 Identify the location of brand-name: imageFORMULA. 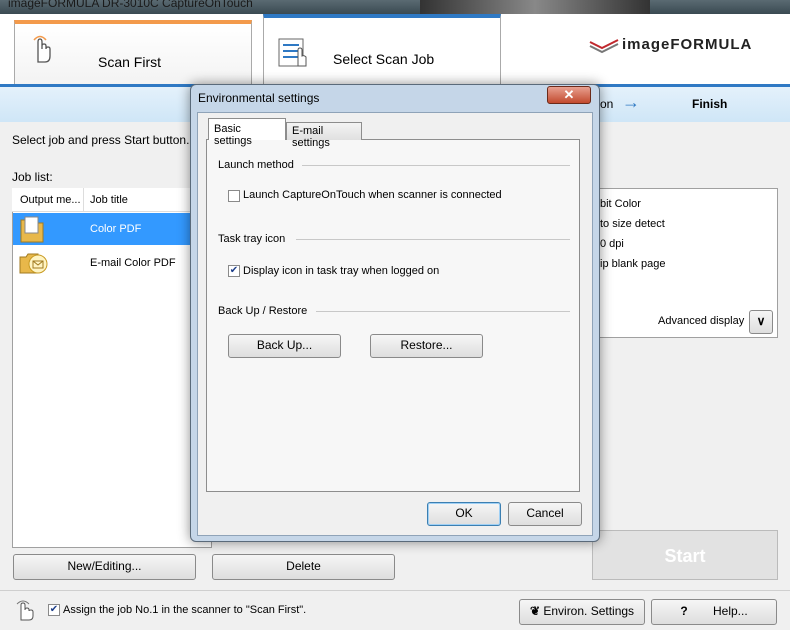
(687, 44).